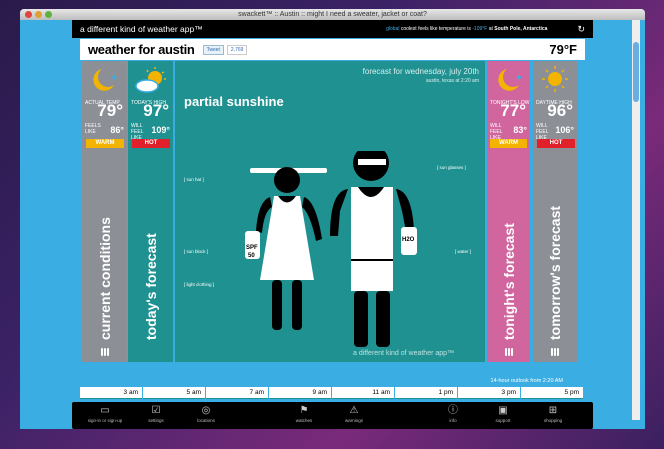  What do you see at coordinates (563, 49) in the screenshot?
I see `current-temp: 79°F` at bounding box center [563, 49].